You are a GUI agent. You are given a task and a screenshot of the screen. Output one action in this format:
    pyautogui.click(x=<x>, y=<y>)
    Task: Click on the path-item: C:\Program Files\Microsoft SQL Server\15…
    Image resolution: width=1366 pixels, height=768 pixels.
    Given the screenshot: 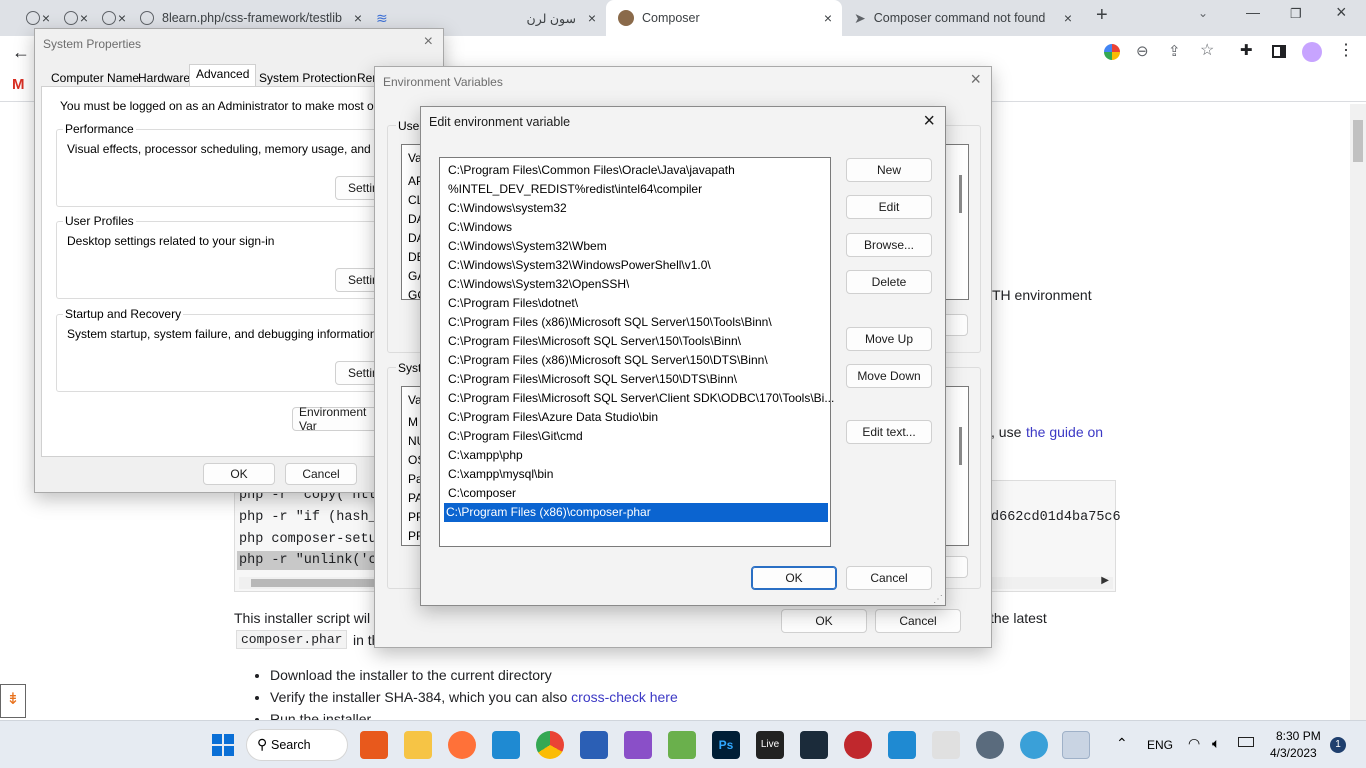 What is the action you would take?
    pyautogui.click(x=591, y=379)
    